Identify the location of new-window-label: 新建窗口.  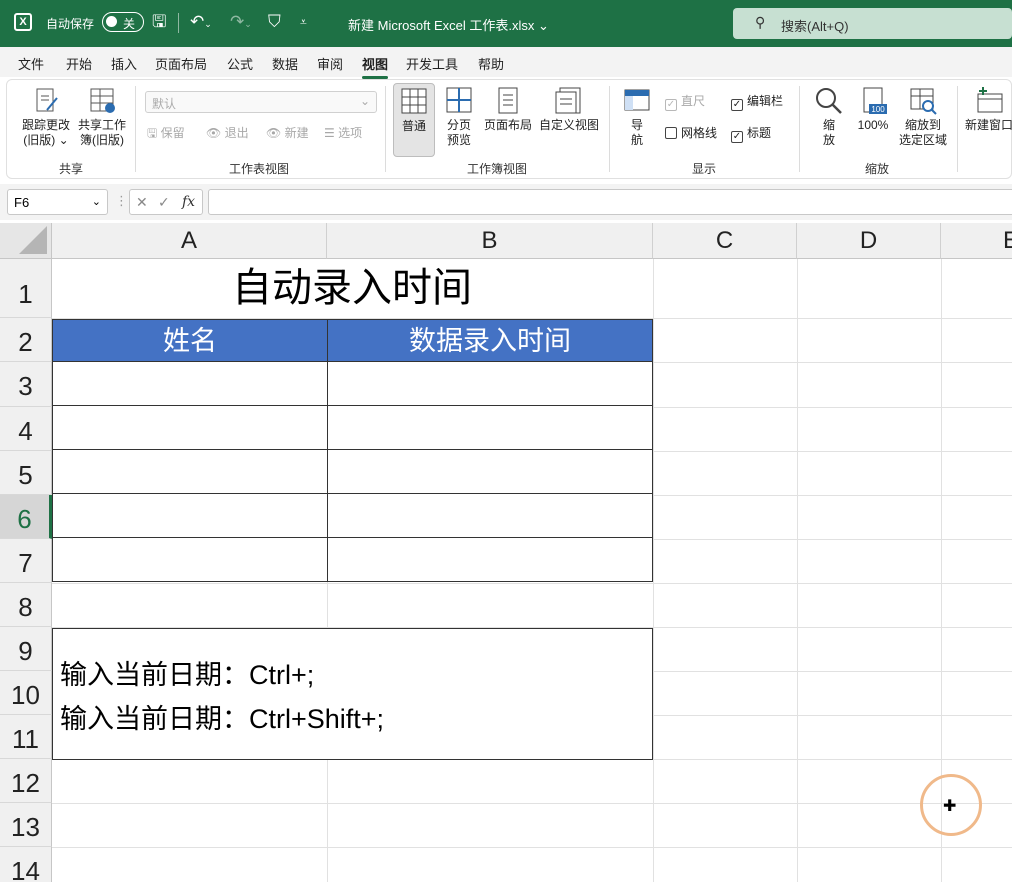
(988, 125).